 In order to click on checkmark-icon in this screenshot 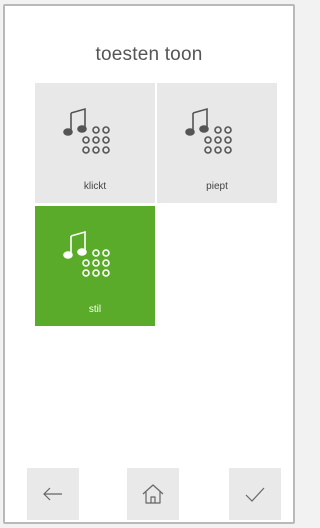, I will do `click(255, 494)`.